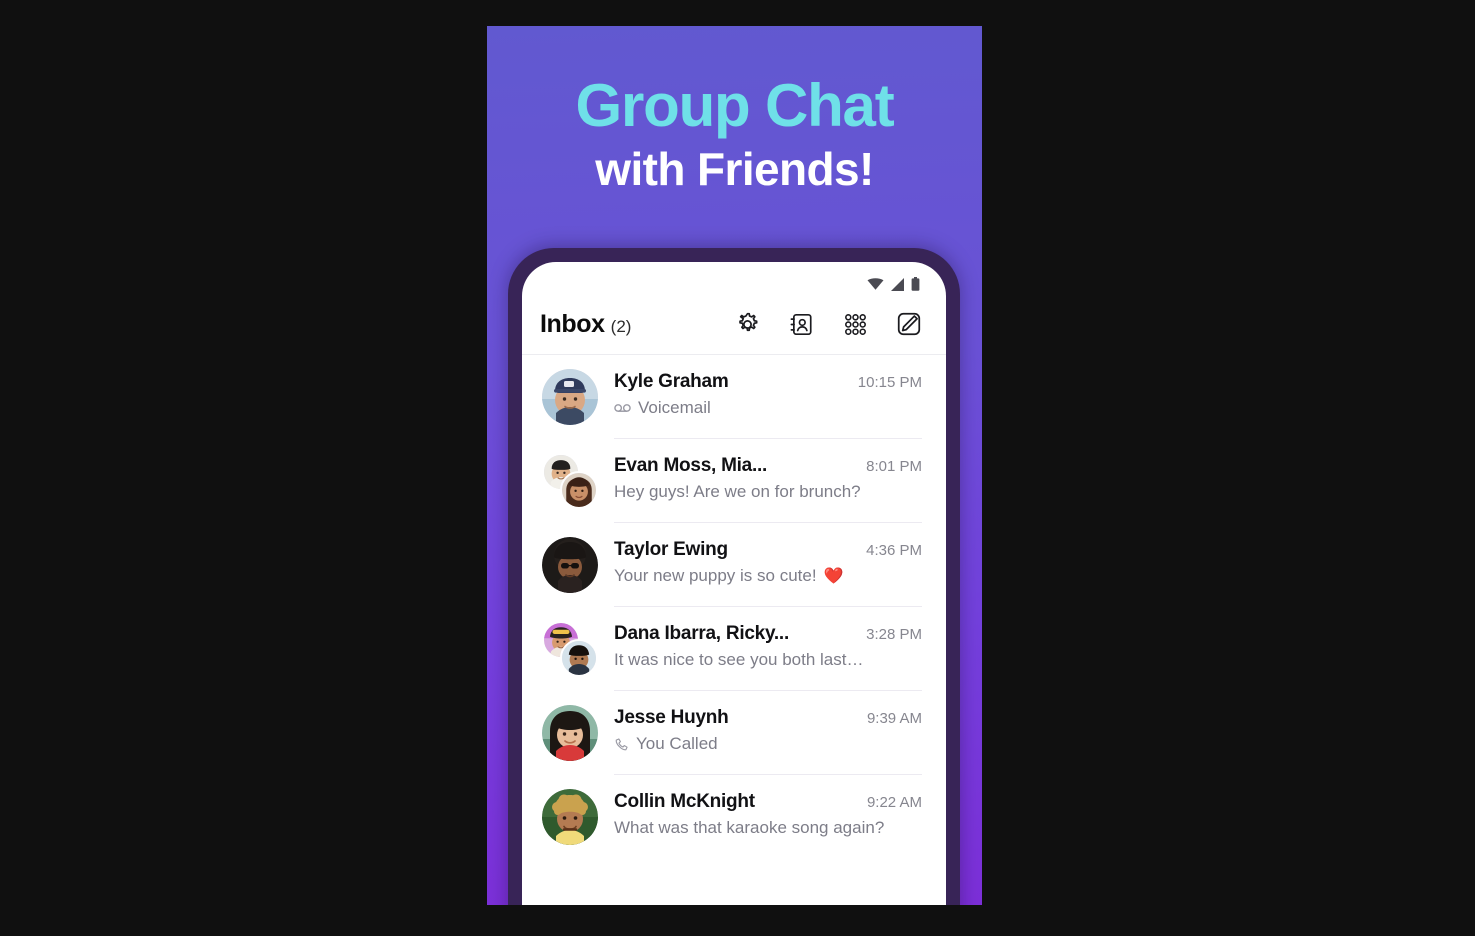 The width and height of the screenshot is (1475, 936). Describe the element at coordinates (735, 105) in the screenshot. I see `headline-primary: Group Chat` at that location.